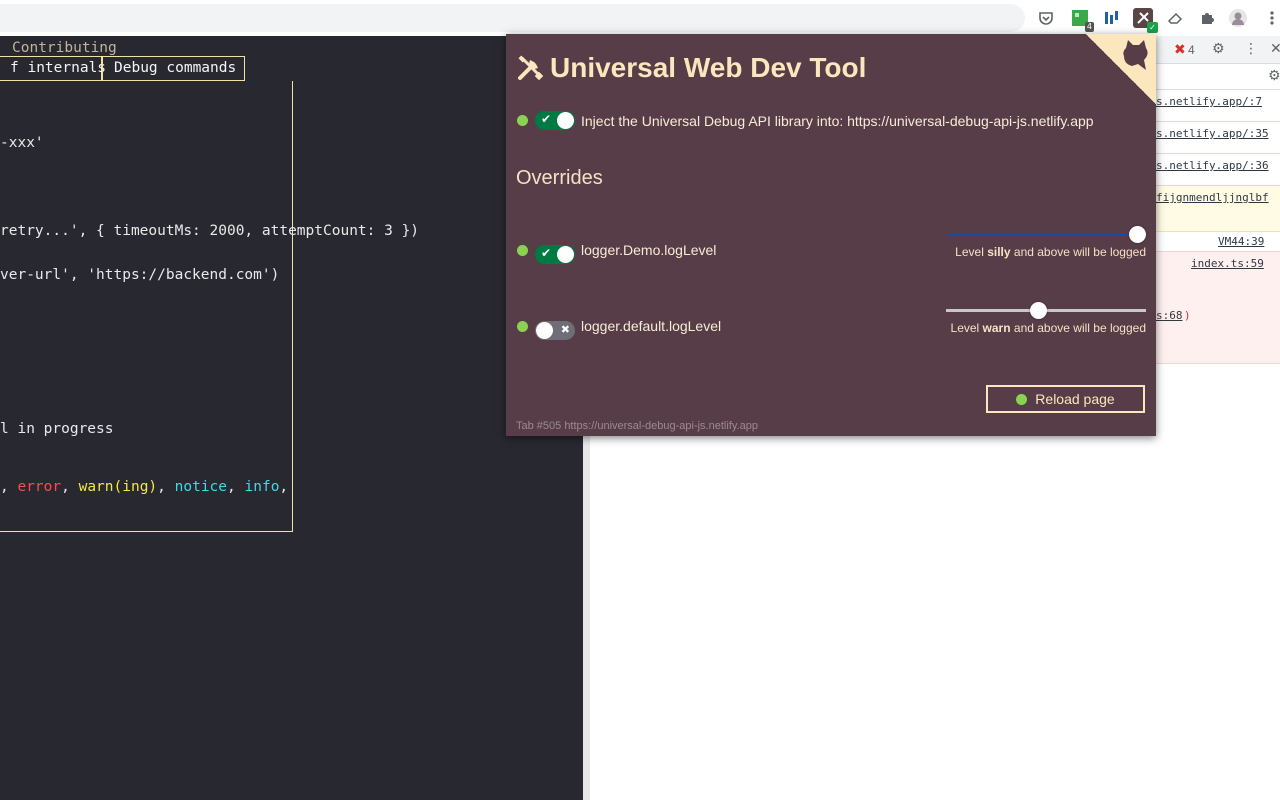  I want to click on reload-page-button: Reload page, so click(1065, 399).